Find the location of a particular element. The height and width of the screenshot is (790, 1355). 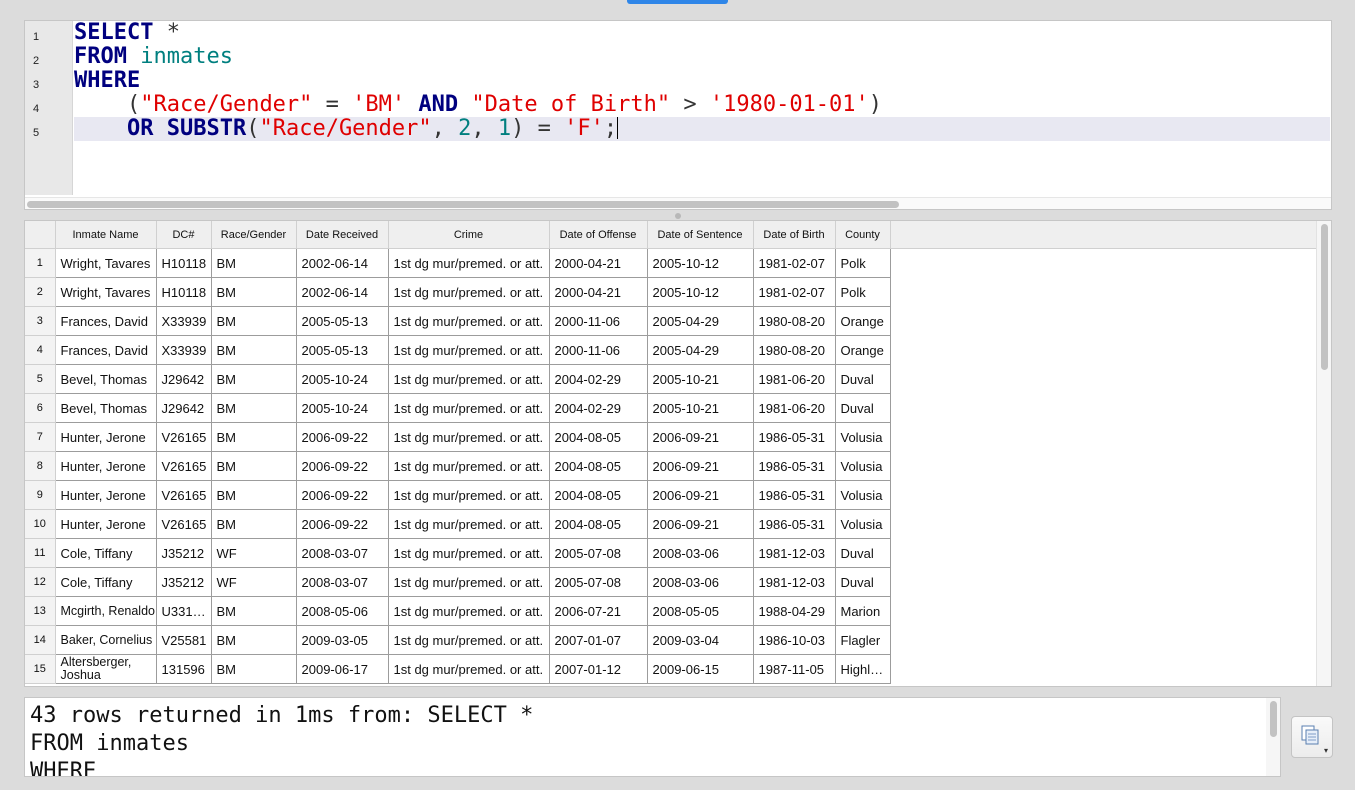

table-cell: 2008-05-05 is located at coordinates (700, 611).